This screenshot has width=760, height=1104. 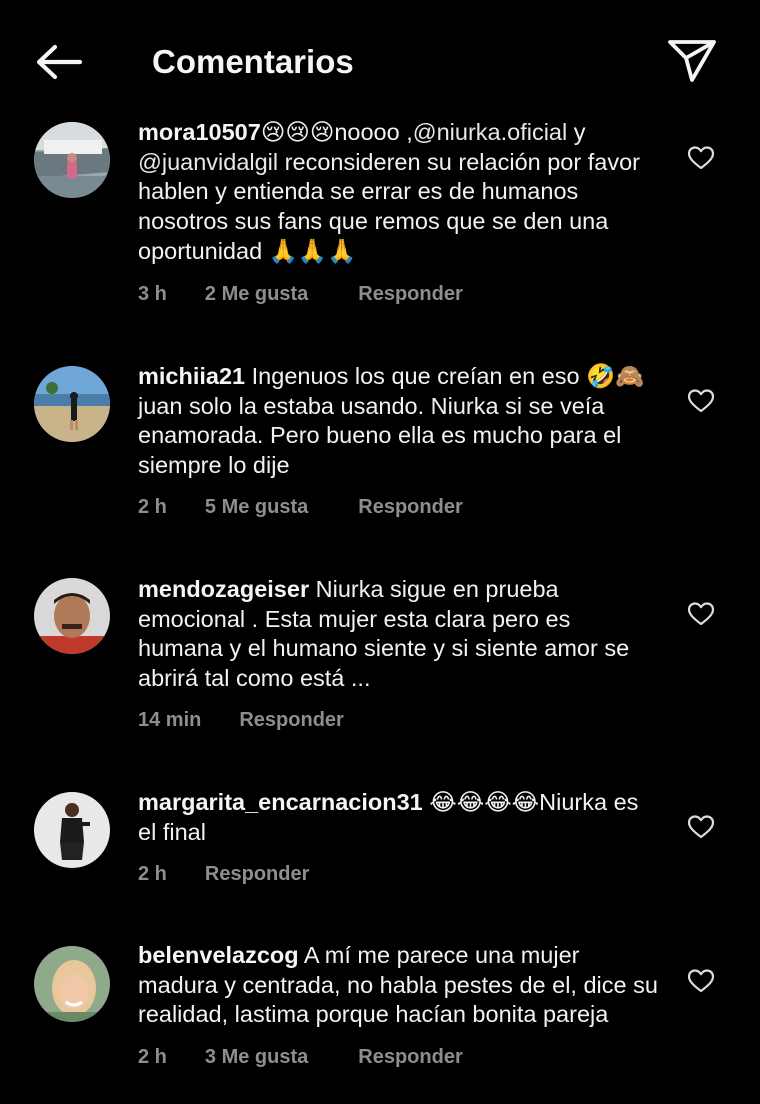 I want to click on comment-time: 14 min, so click(x=170, y=720).